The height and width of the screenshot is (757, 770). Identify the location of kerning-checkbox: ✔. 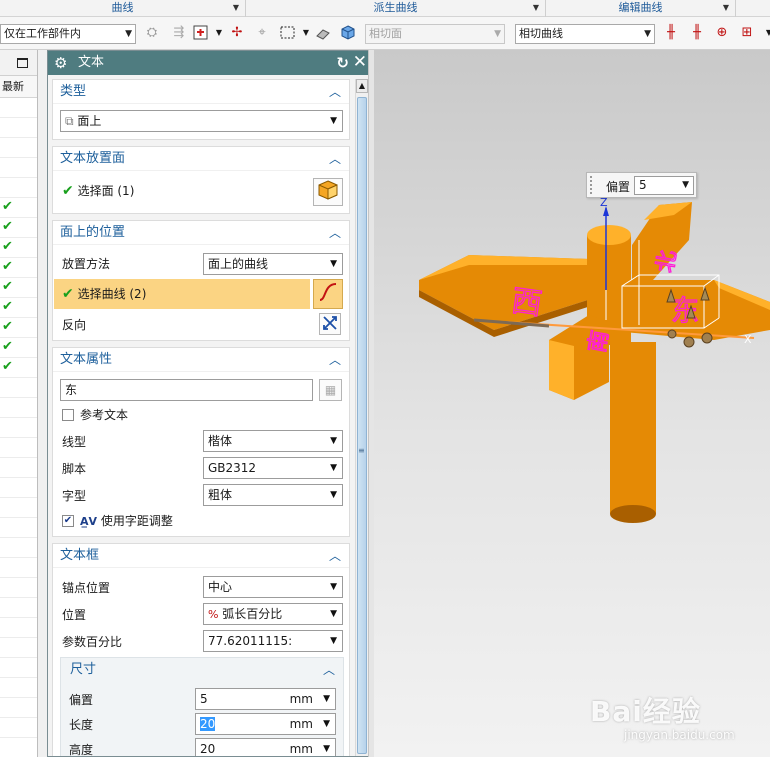
(68, 521).